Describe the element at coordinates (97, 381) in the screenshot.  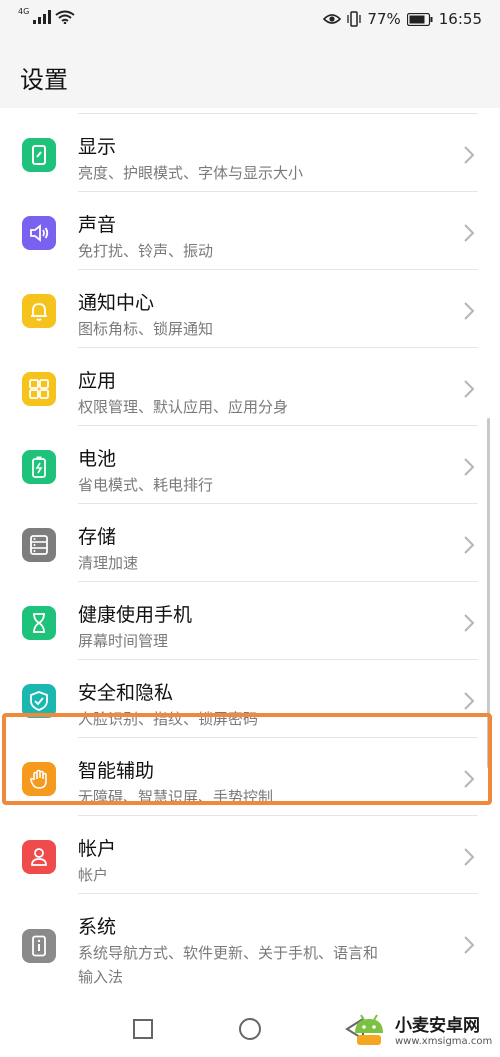
I see `item-title: 应用` at that location.